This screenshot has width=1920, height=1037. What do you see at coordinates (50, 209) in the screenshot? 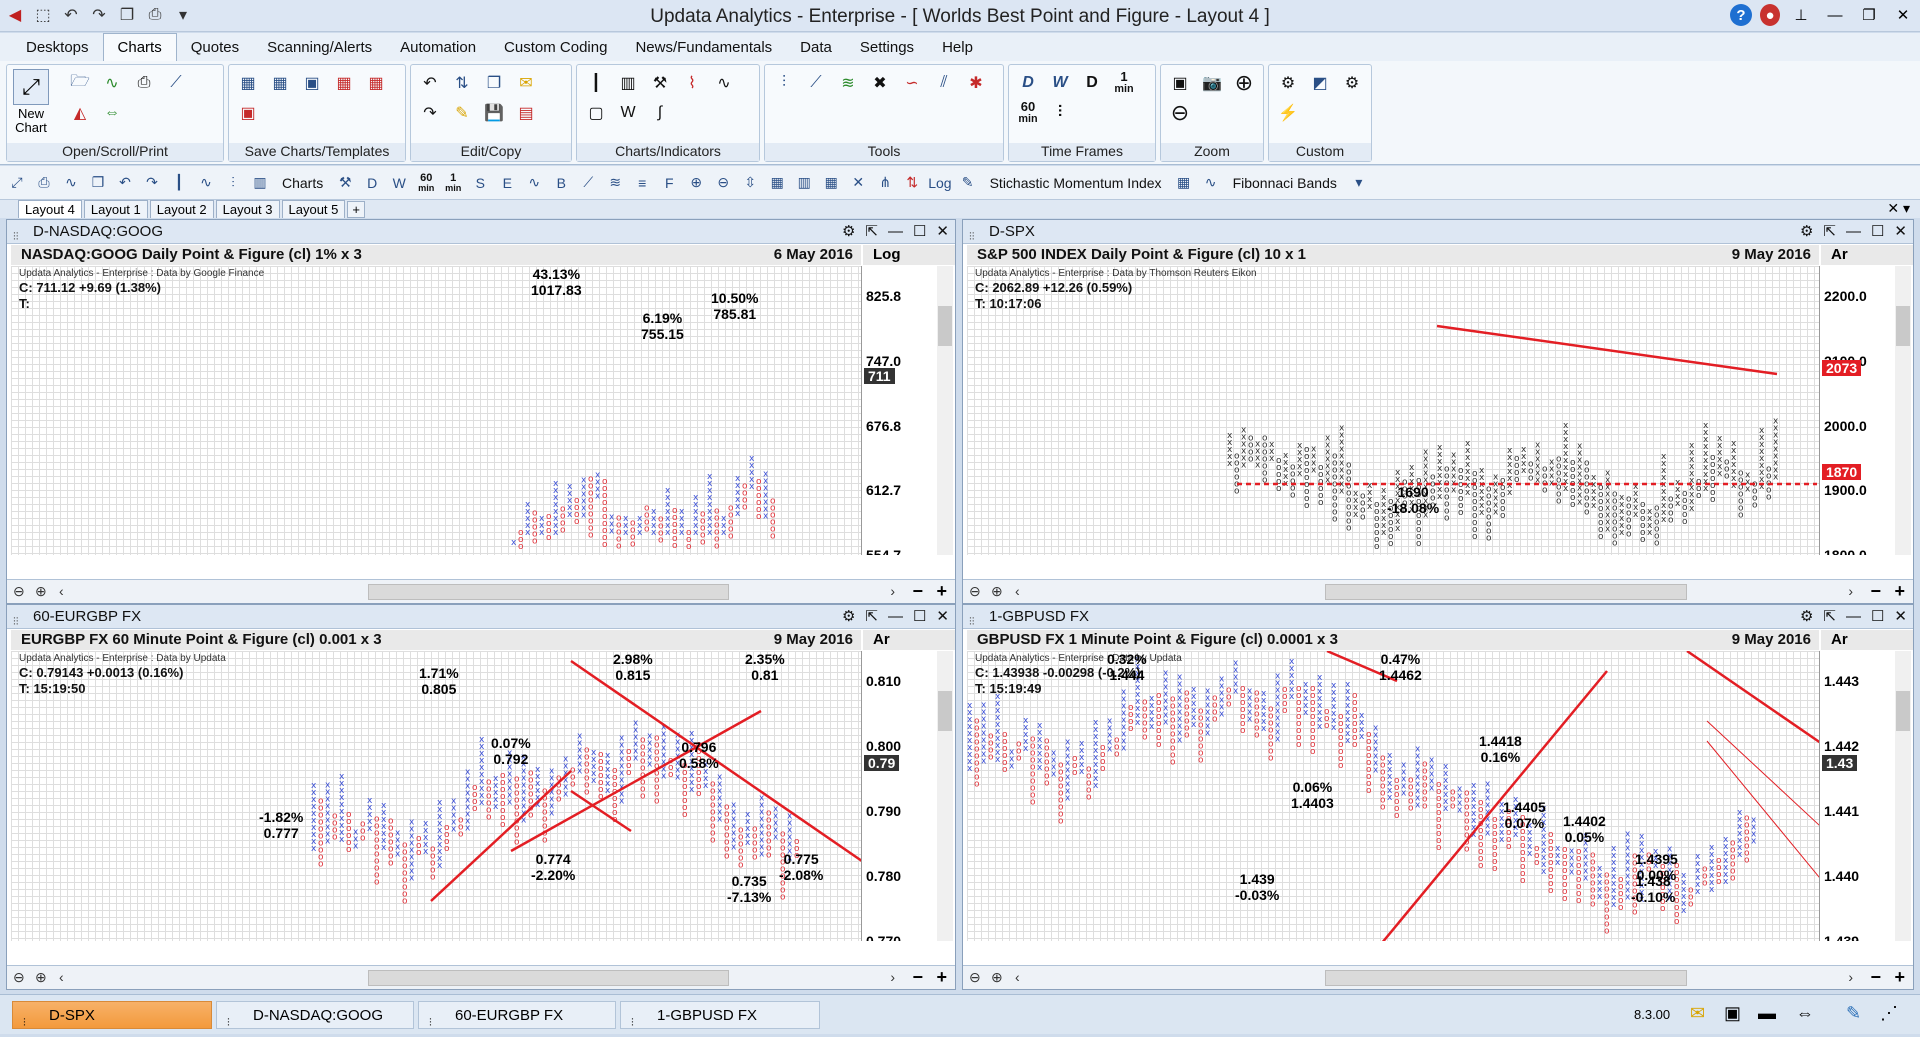
I see `layout-tab-4: Layout 4` at bounding box center [50, 209].